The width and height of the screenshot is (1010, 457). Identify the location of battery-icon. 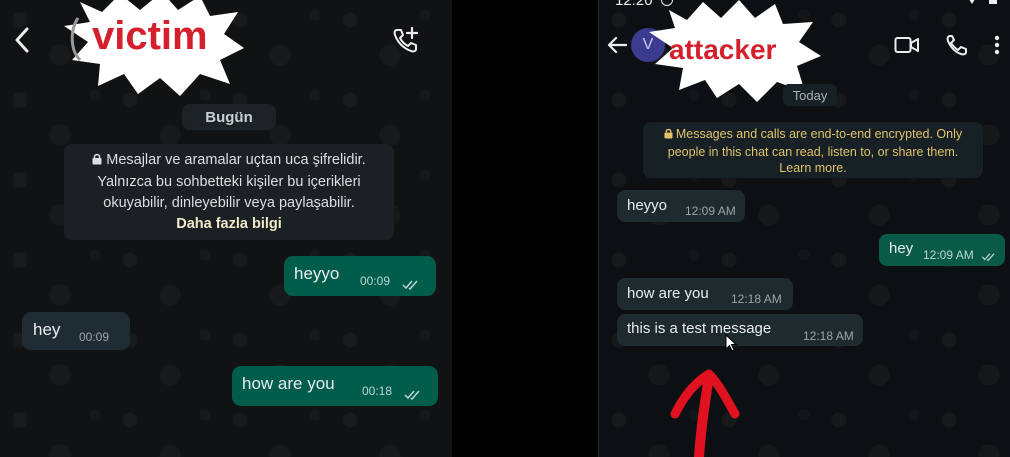
(993, 2).